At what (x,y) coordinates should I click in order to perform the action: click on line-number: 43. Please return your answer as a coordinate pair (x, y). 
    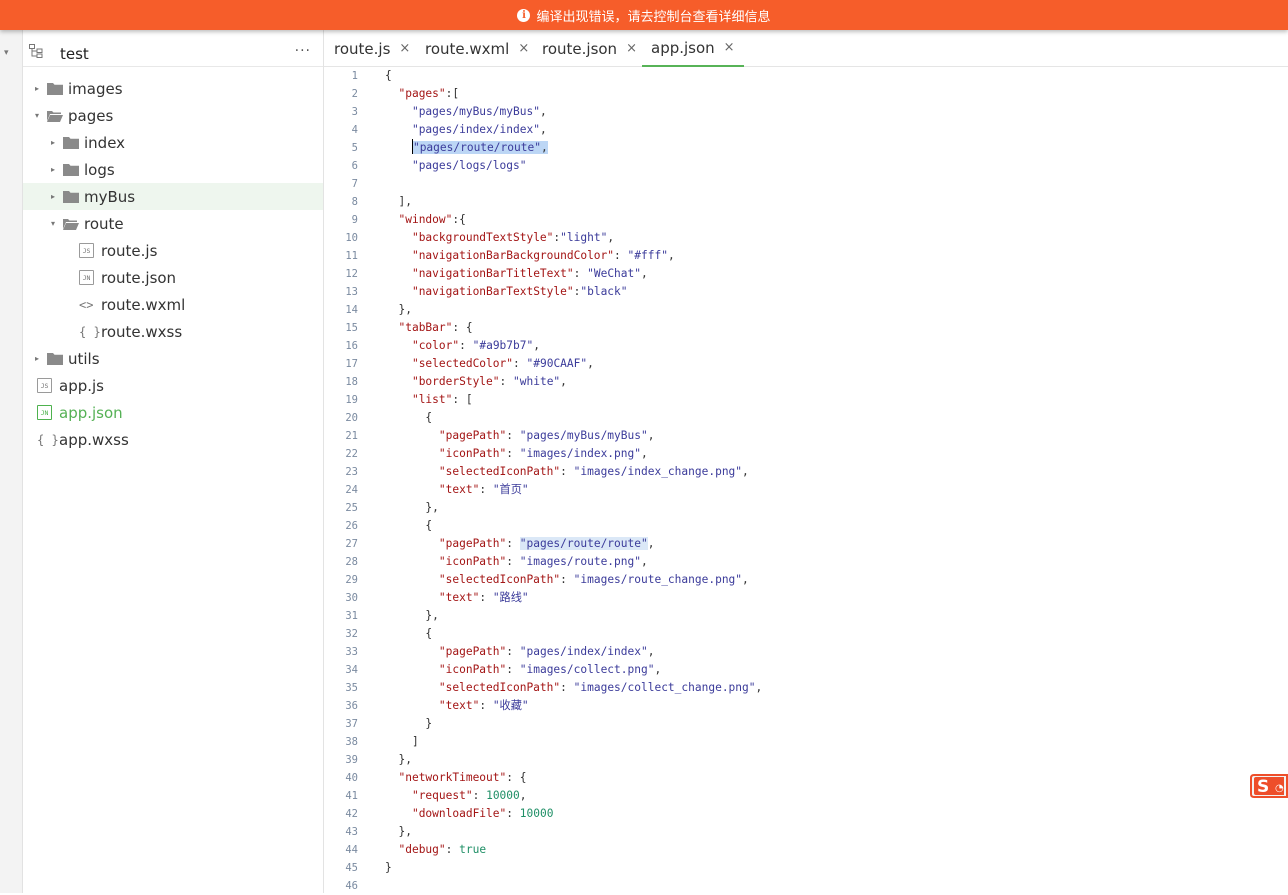
    Looking at the image, I should click on (351, 832).